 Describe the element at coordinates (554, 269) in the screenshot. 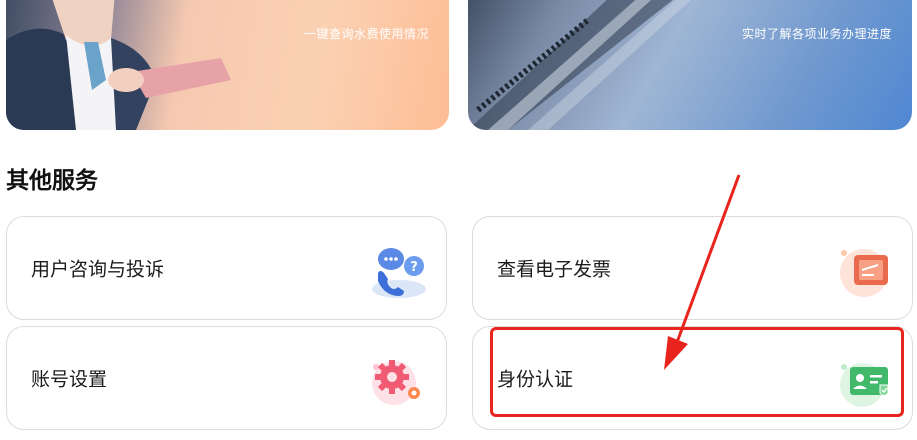

I see `card-label: 查看电子发票` at that location.